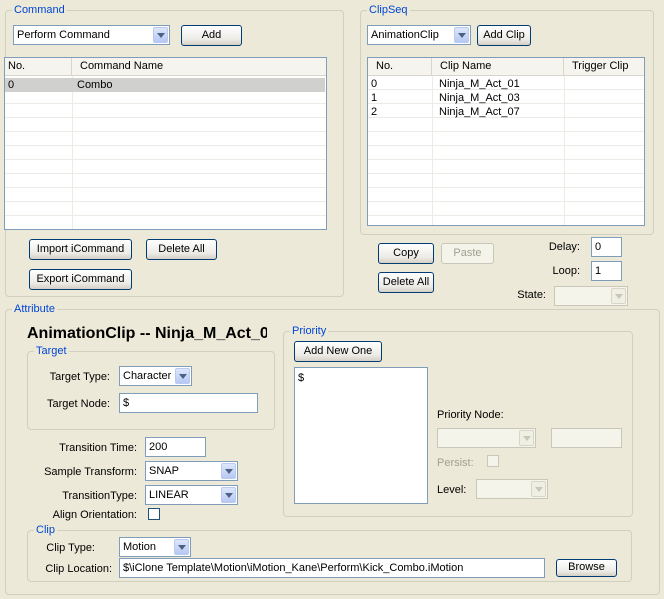 The image size is (664, 599). I want to click on clip-table-header: No. Clip Name Trigger Clip, so click(506, 67).